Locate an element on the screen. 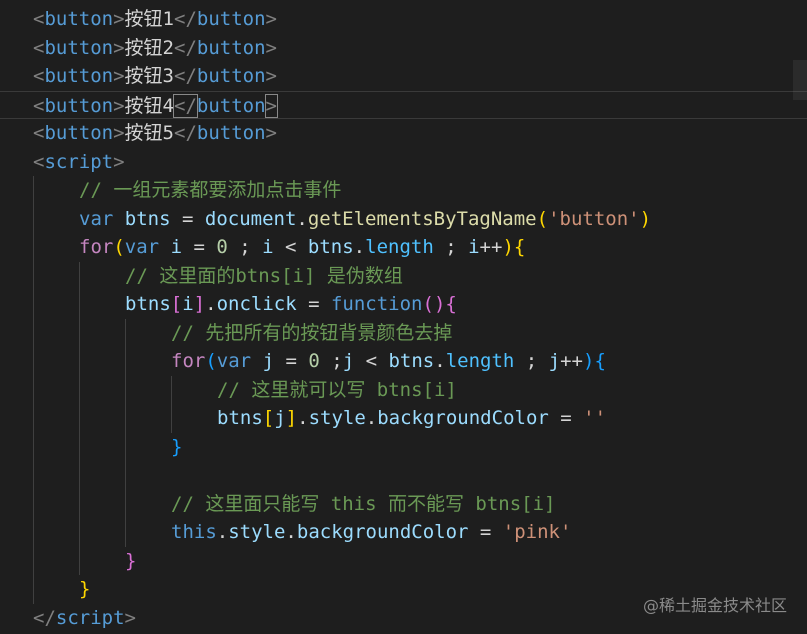  code-line: // 一组元素都要添加点击事件 is located at coordinates (403, 190).